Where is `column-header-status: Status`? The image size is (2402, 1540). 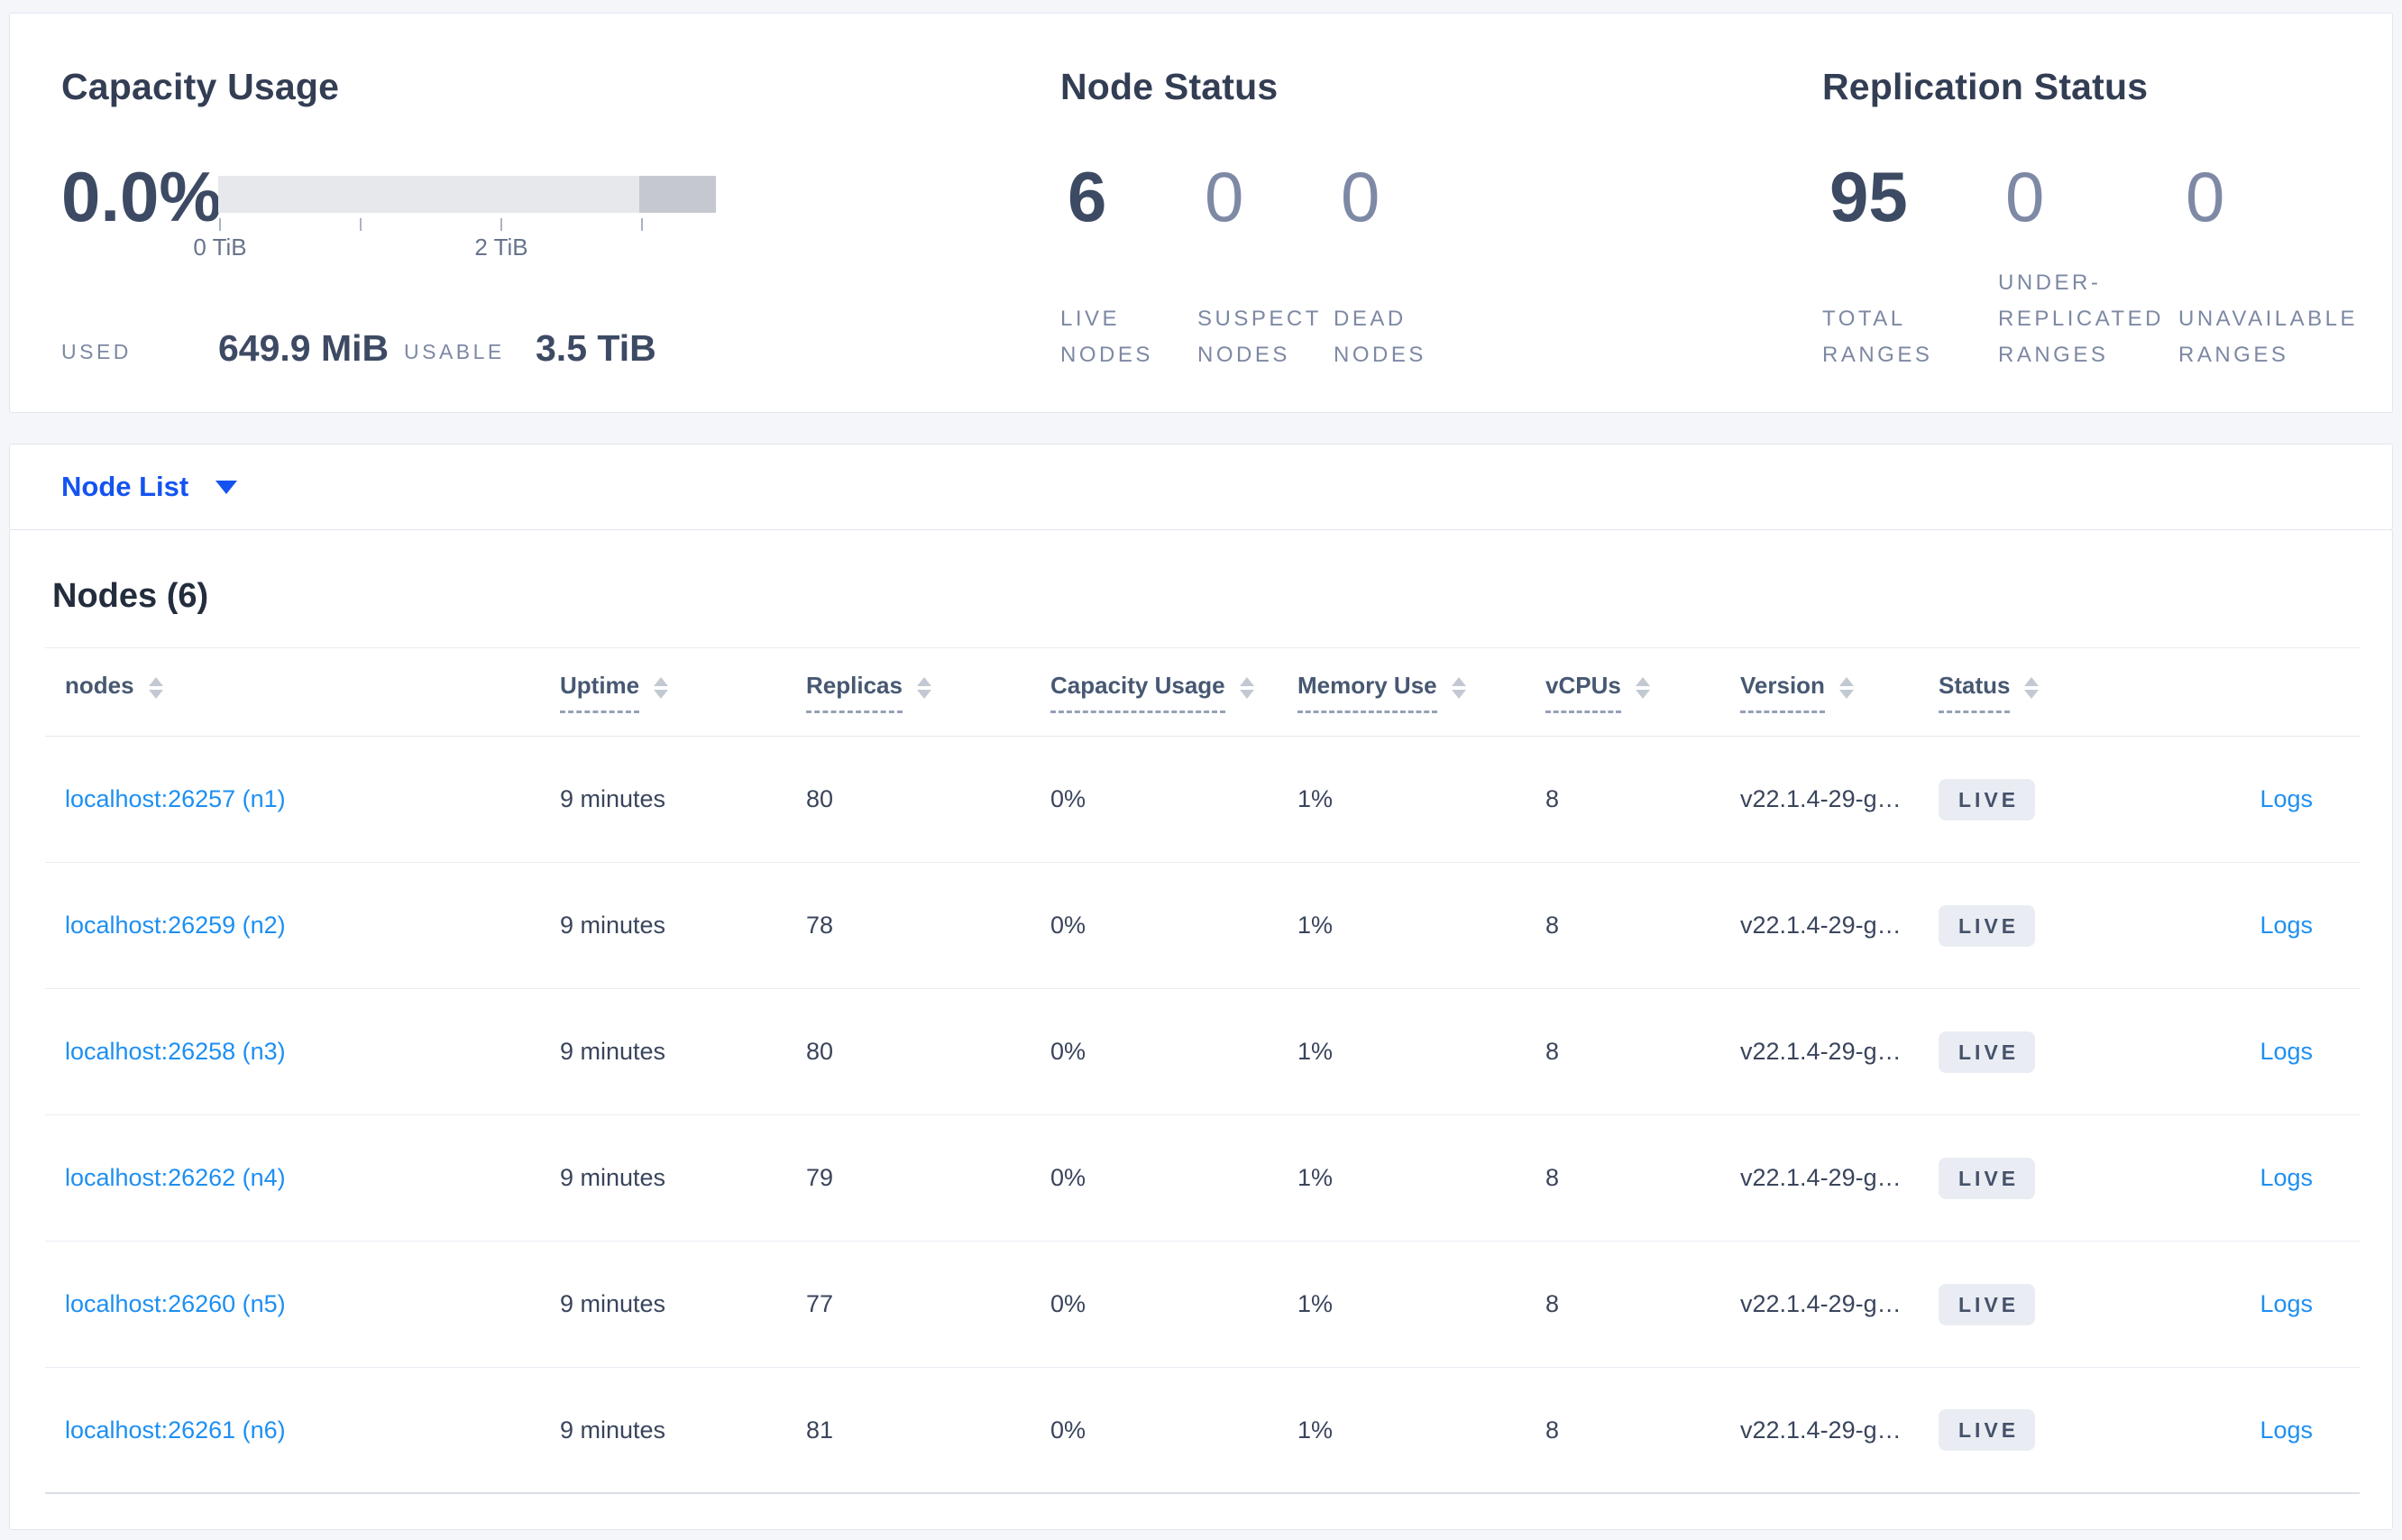 column-header-status: Status is located at coordinates (2036, 693).